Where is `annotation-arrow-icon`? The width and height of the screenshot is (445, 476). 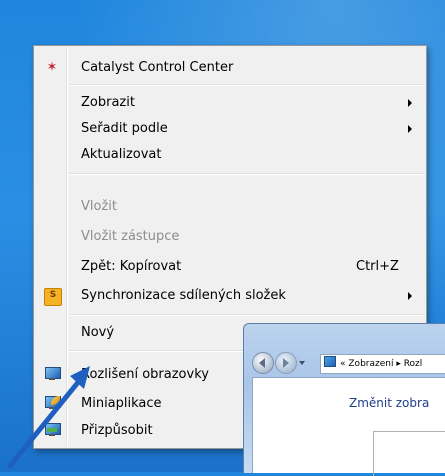
annotation-arrow-icon is located at coordinates (48, 417).